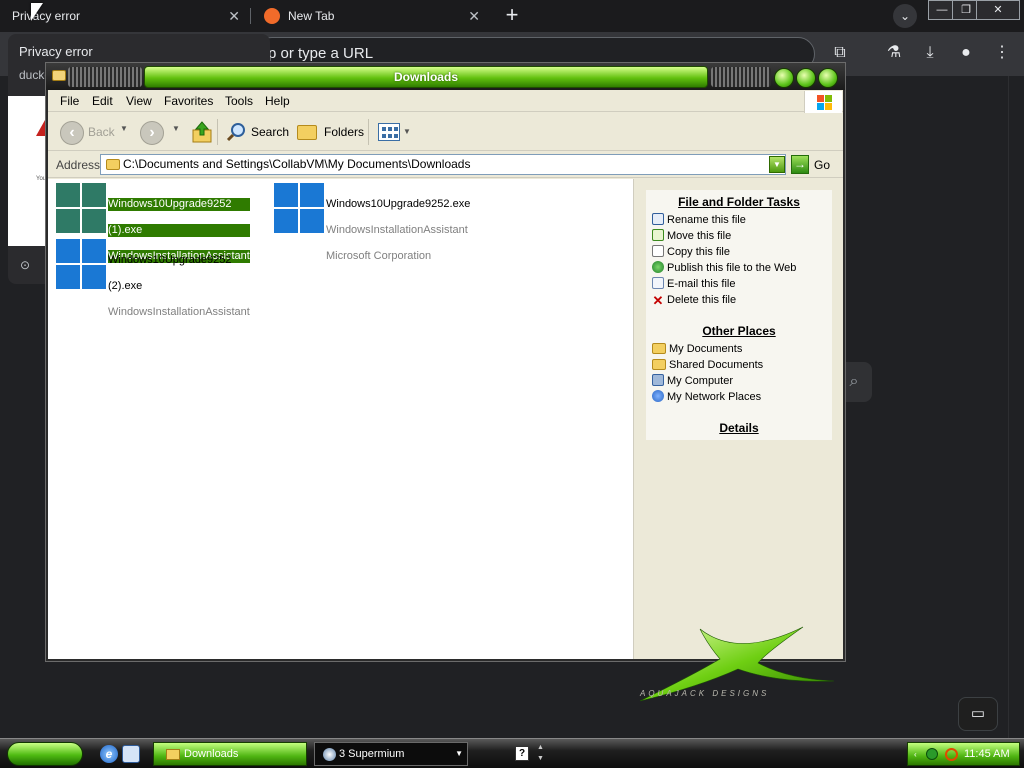  Describe the element at coordinates (102, 101) in the screenshot. I see `menu-edit: Edit` at that location.